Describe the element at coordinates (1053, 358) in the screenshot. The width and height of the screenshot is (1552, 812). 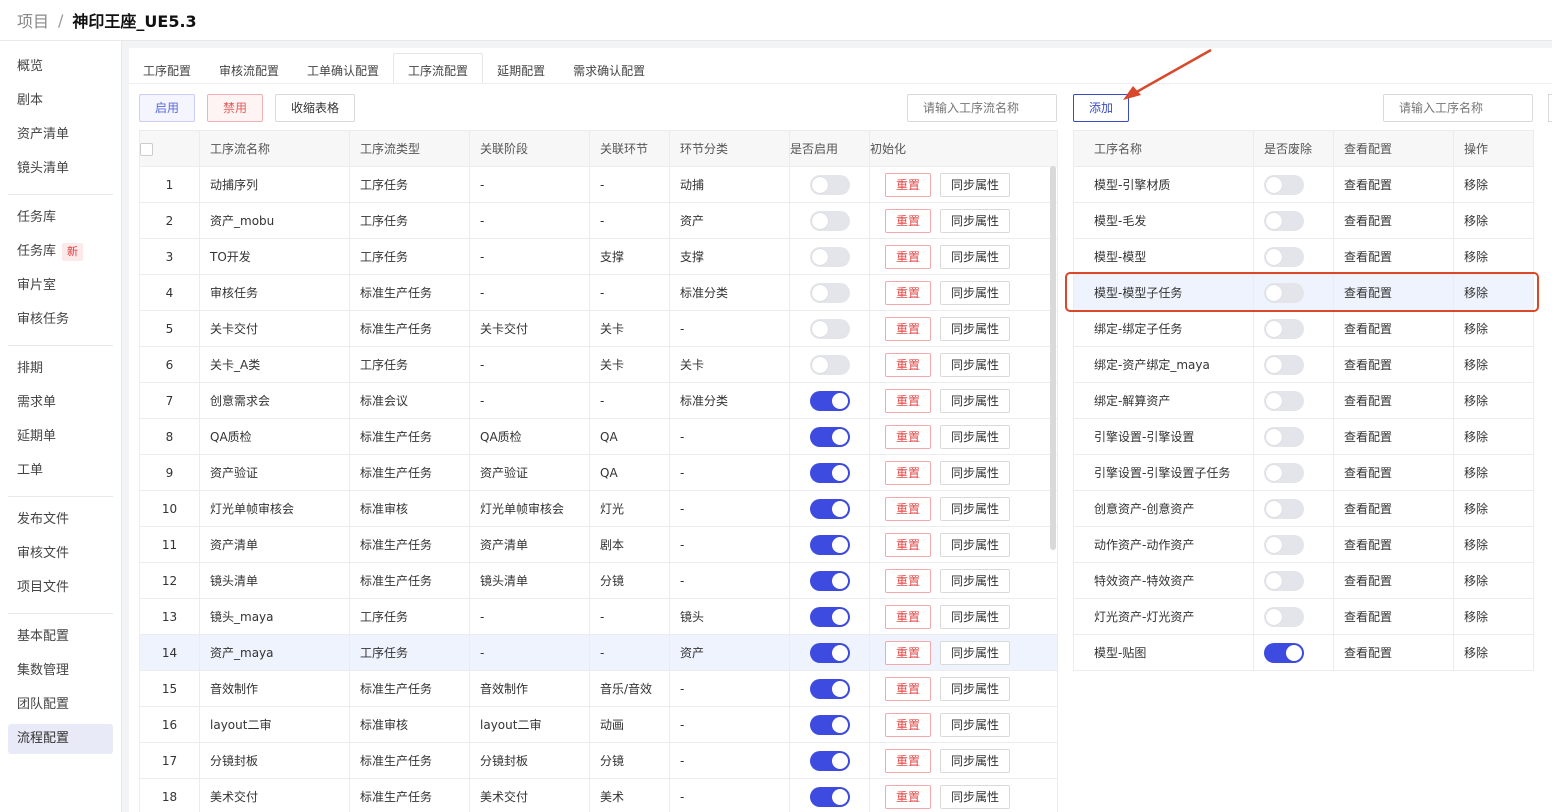
I see `vertical-scrollbar` at that location.